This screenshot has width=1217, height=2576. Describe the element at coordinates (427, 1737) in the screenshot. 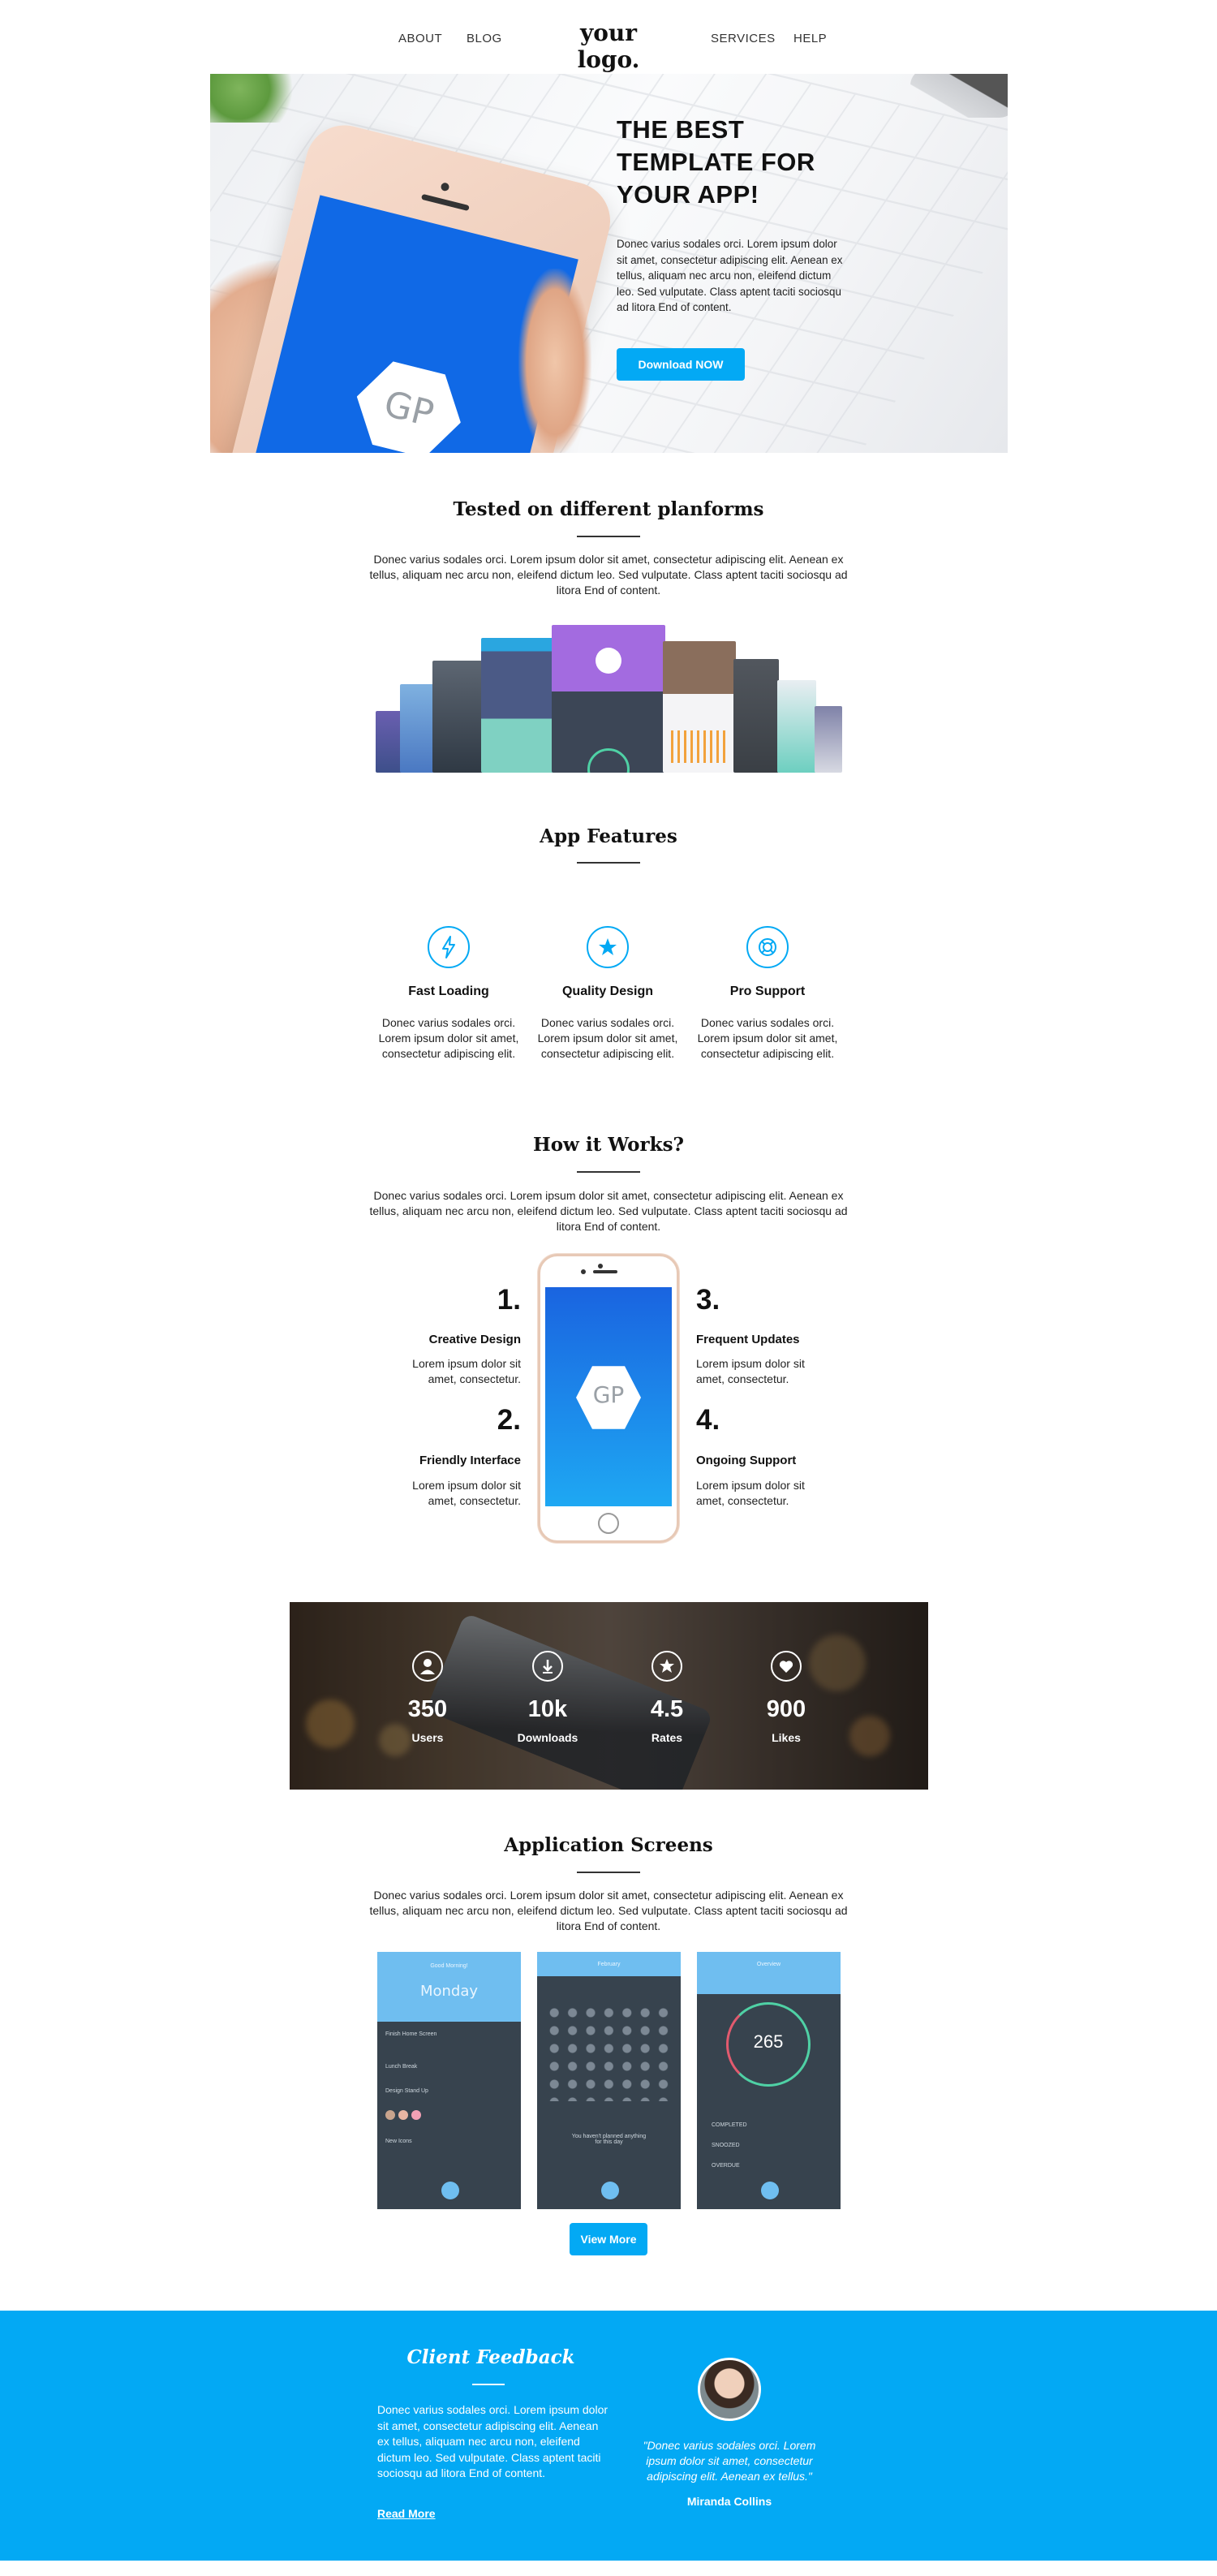

I see `stat-label: Users` at that location.